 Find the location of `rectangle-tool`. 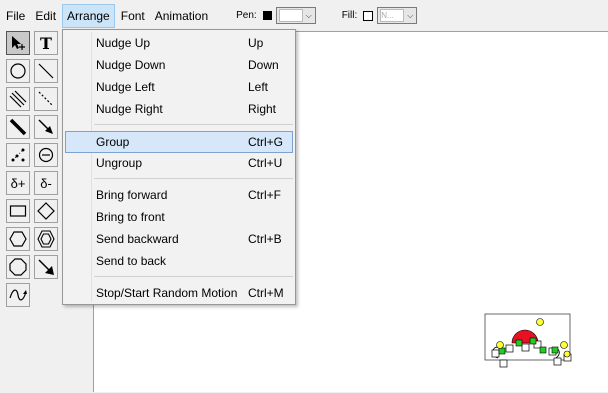

rectangle-tool is located at coordinates (18, 211).